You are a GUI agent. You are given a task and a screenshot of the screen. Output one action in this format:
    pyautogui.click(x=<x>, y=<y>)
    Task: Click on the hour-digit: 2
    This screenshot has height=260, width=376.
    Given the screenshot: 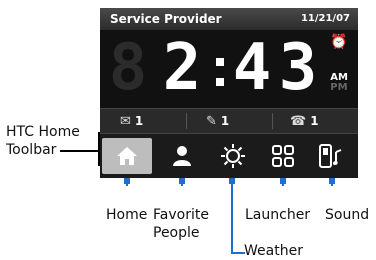 What is the action you would take?
    pyautogui.click(x=182, y=68)
    